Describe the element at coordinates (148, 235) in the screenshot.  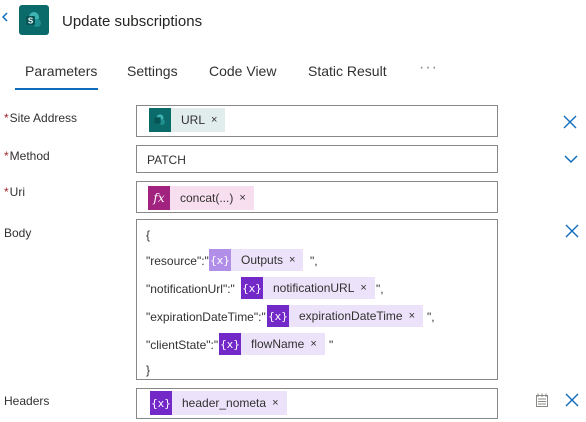
I see `body-open-brace: {` at that location.